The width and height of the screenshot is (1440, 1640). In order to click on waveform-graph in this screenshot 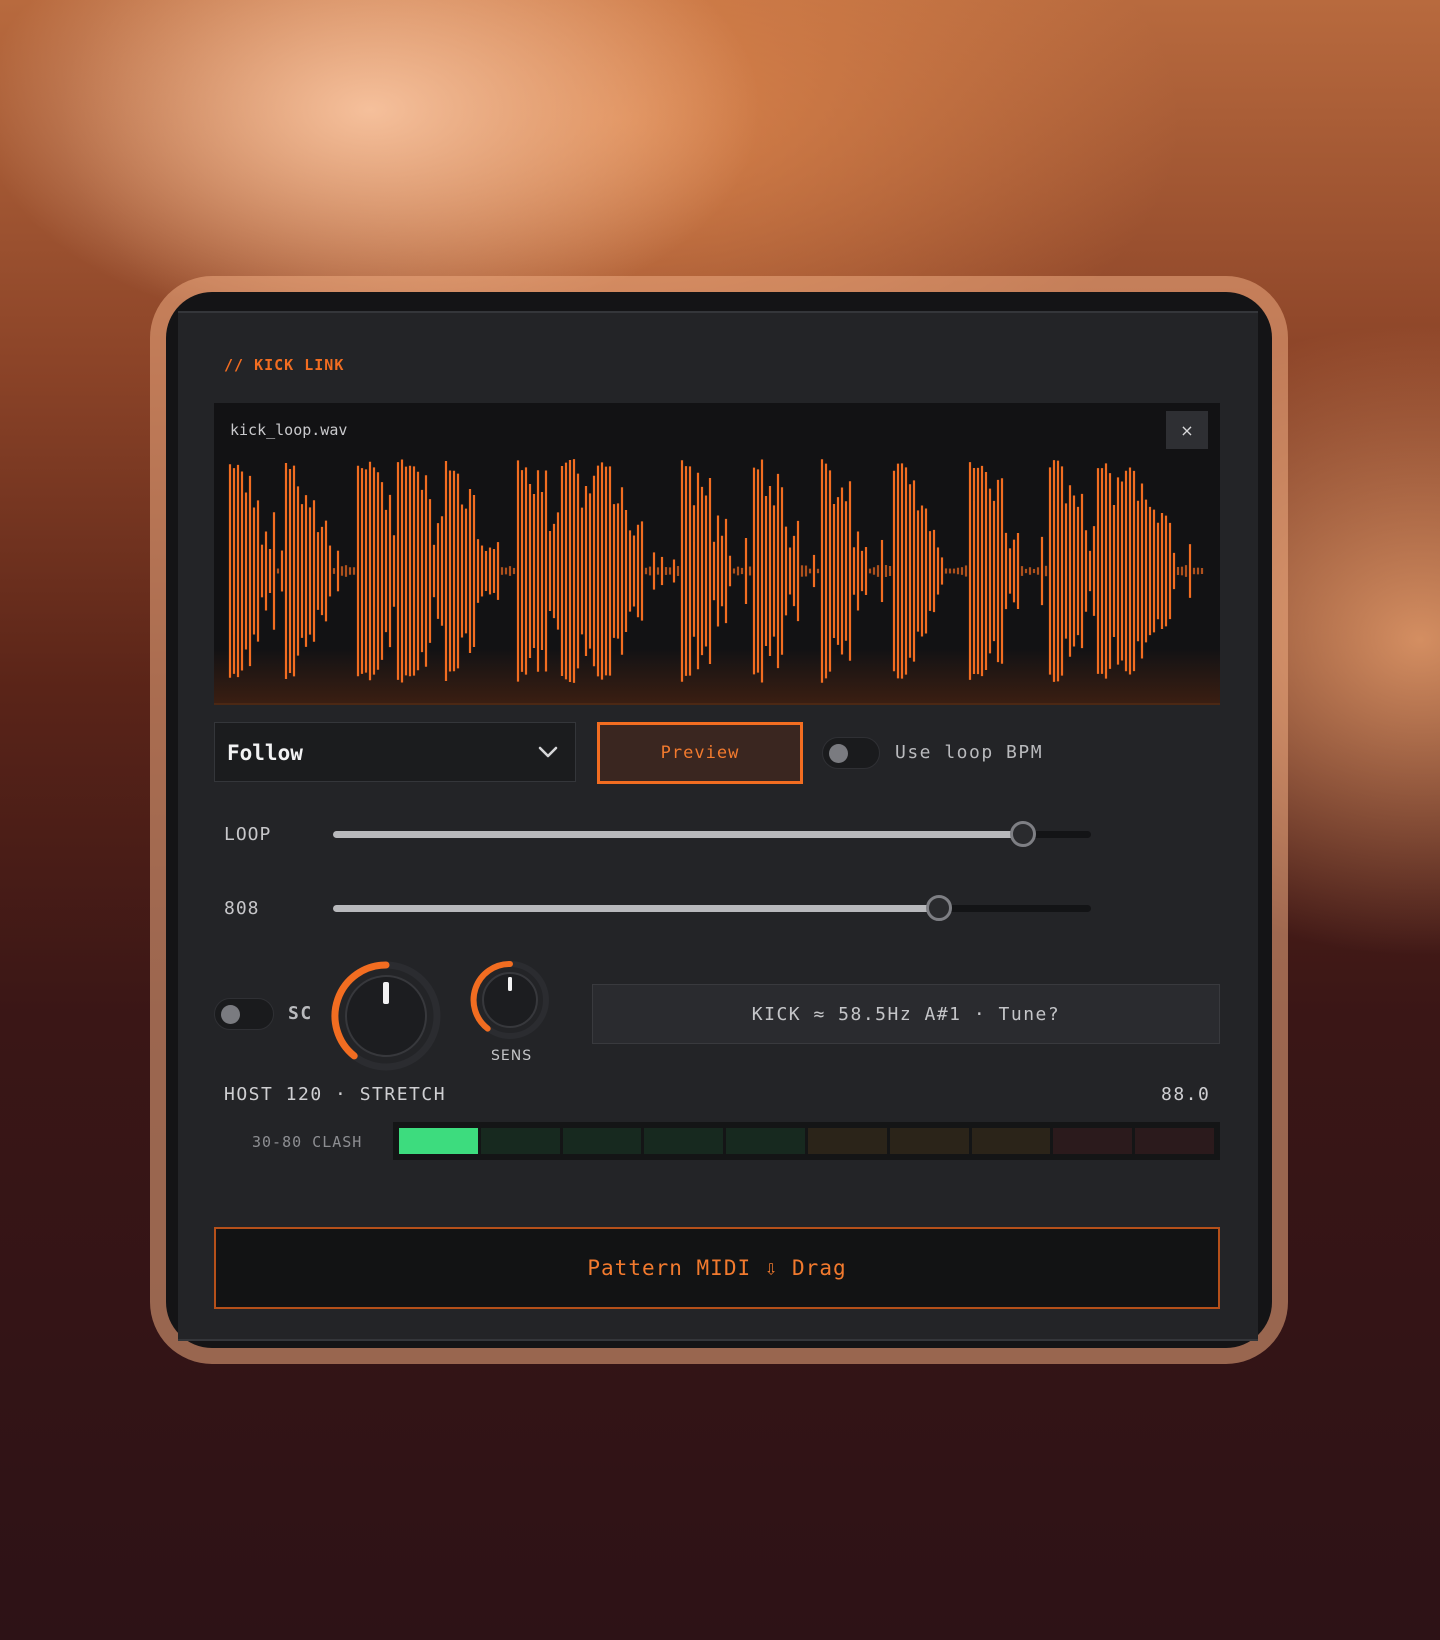, I will do `click(716, 571)`.